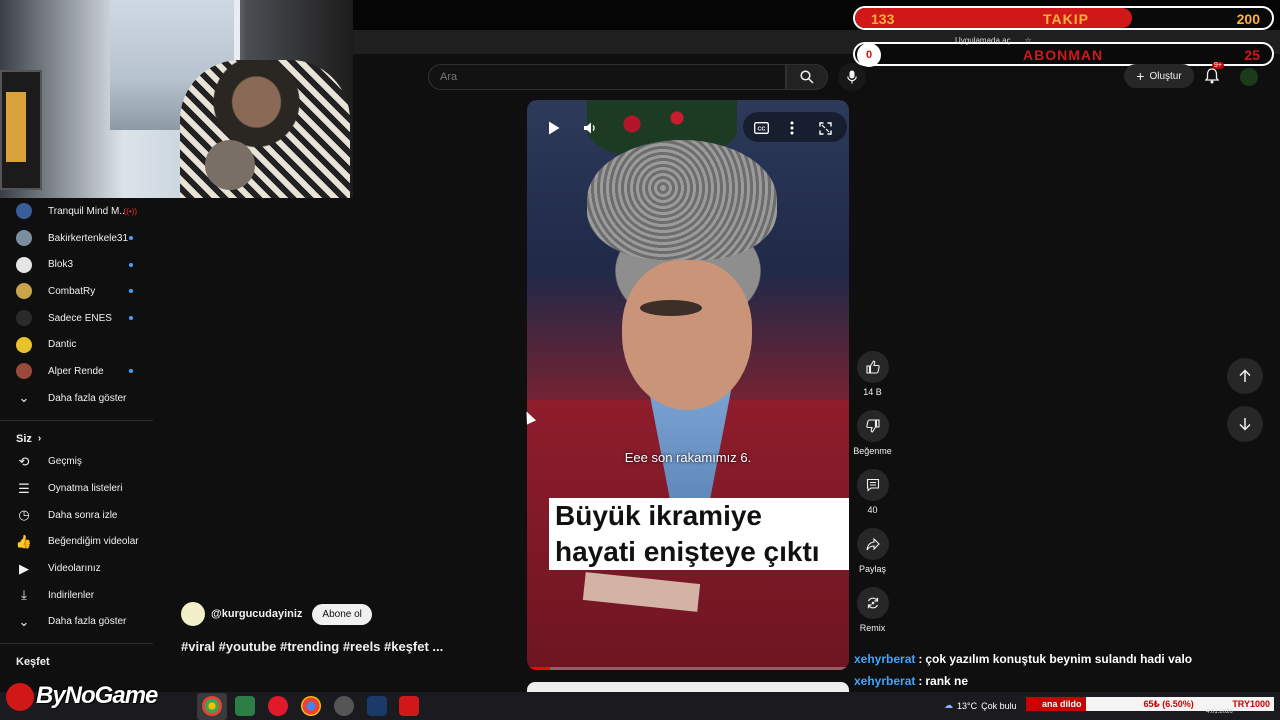 This screenshot has height=720, width=1280. I want to click on sidebar-item-your-videos: ▶ Videolarınız, so click(76, 568).